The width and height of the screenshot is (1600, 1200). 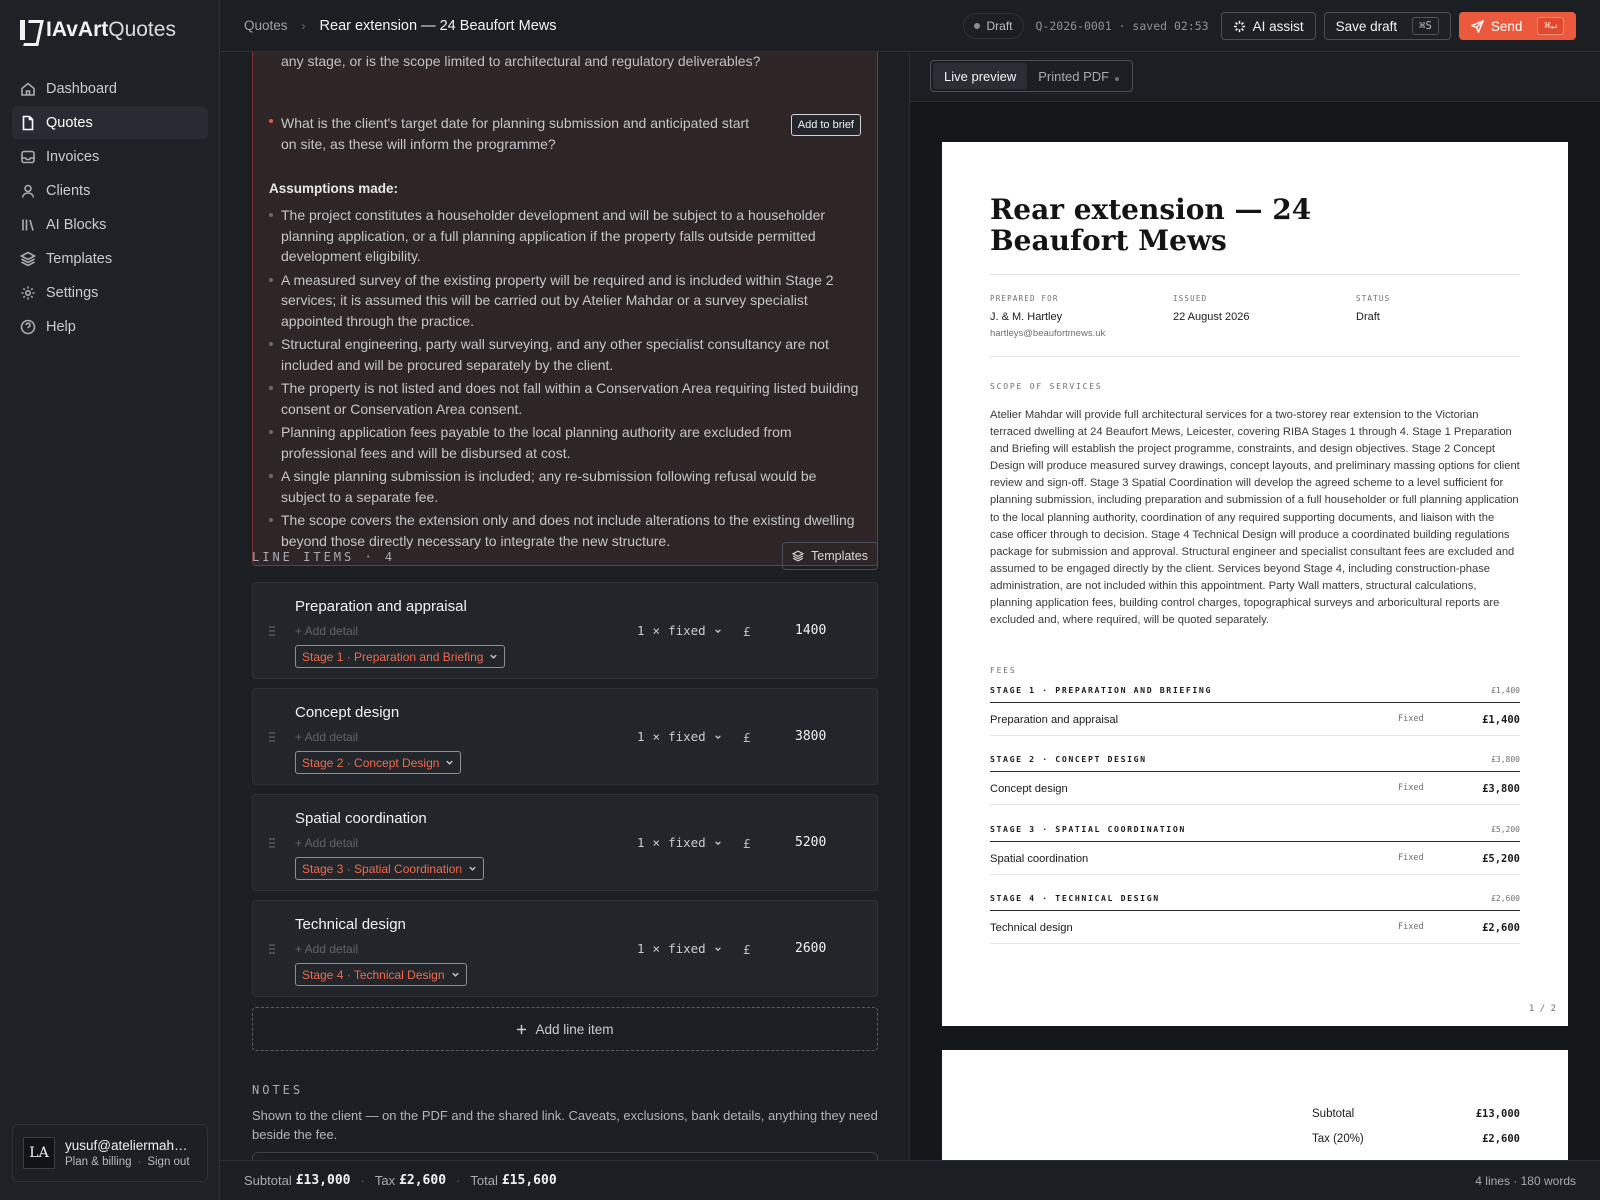 I want to click on amount-input: 3800, so click(x=810, y=736).